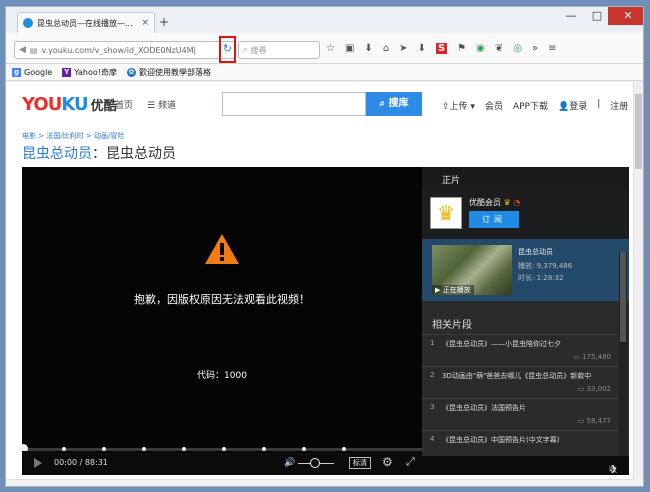  I want to click on page-horizontal-scrollbar, so click(319, 482).